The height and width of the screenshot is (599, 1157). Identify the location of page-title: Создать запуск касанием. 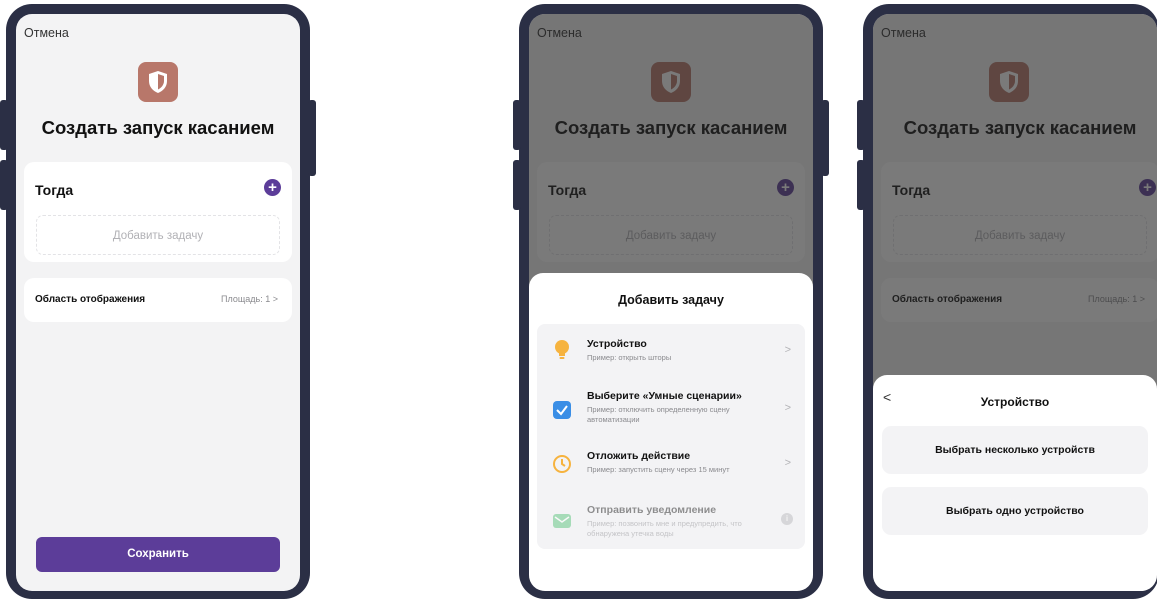
(158, 127).